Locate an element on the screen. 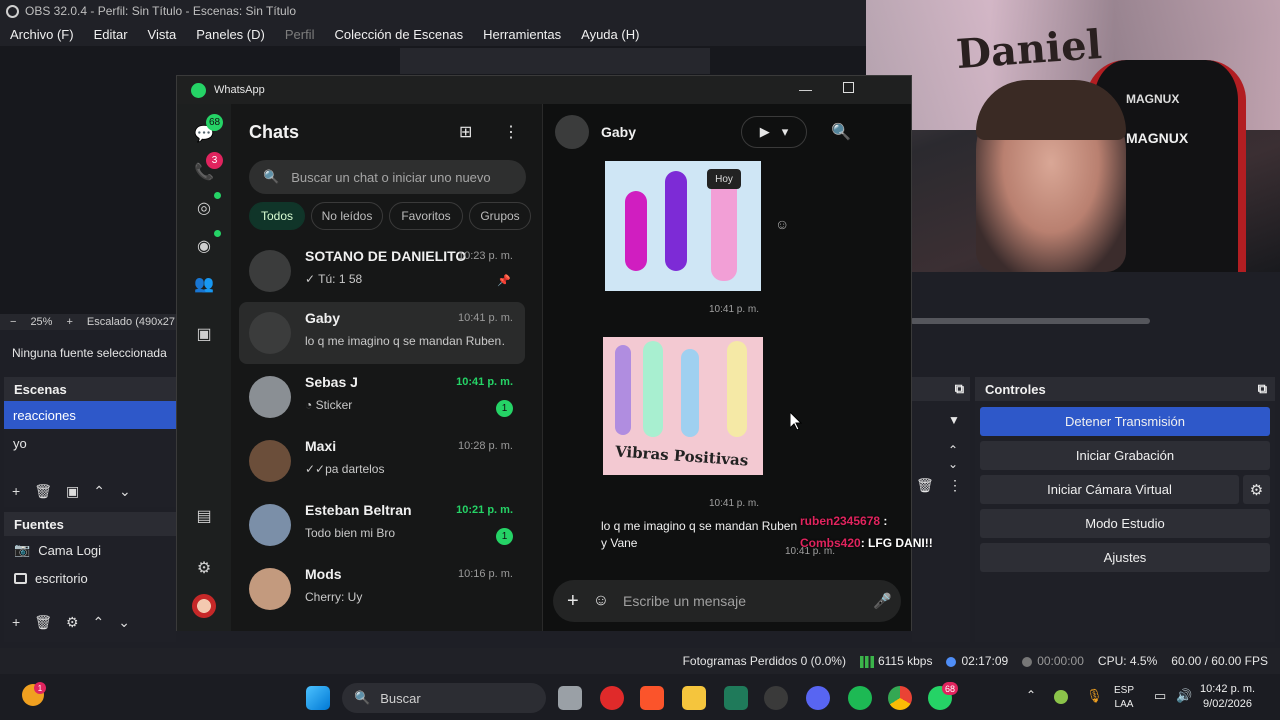  menu-archivo: Archivo (F) is located at coordinates (42, 34).